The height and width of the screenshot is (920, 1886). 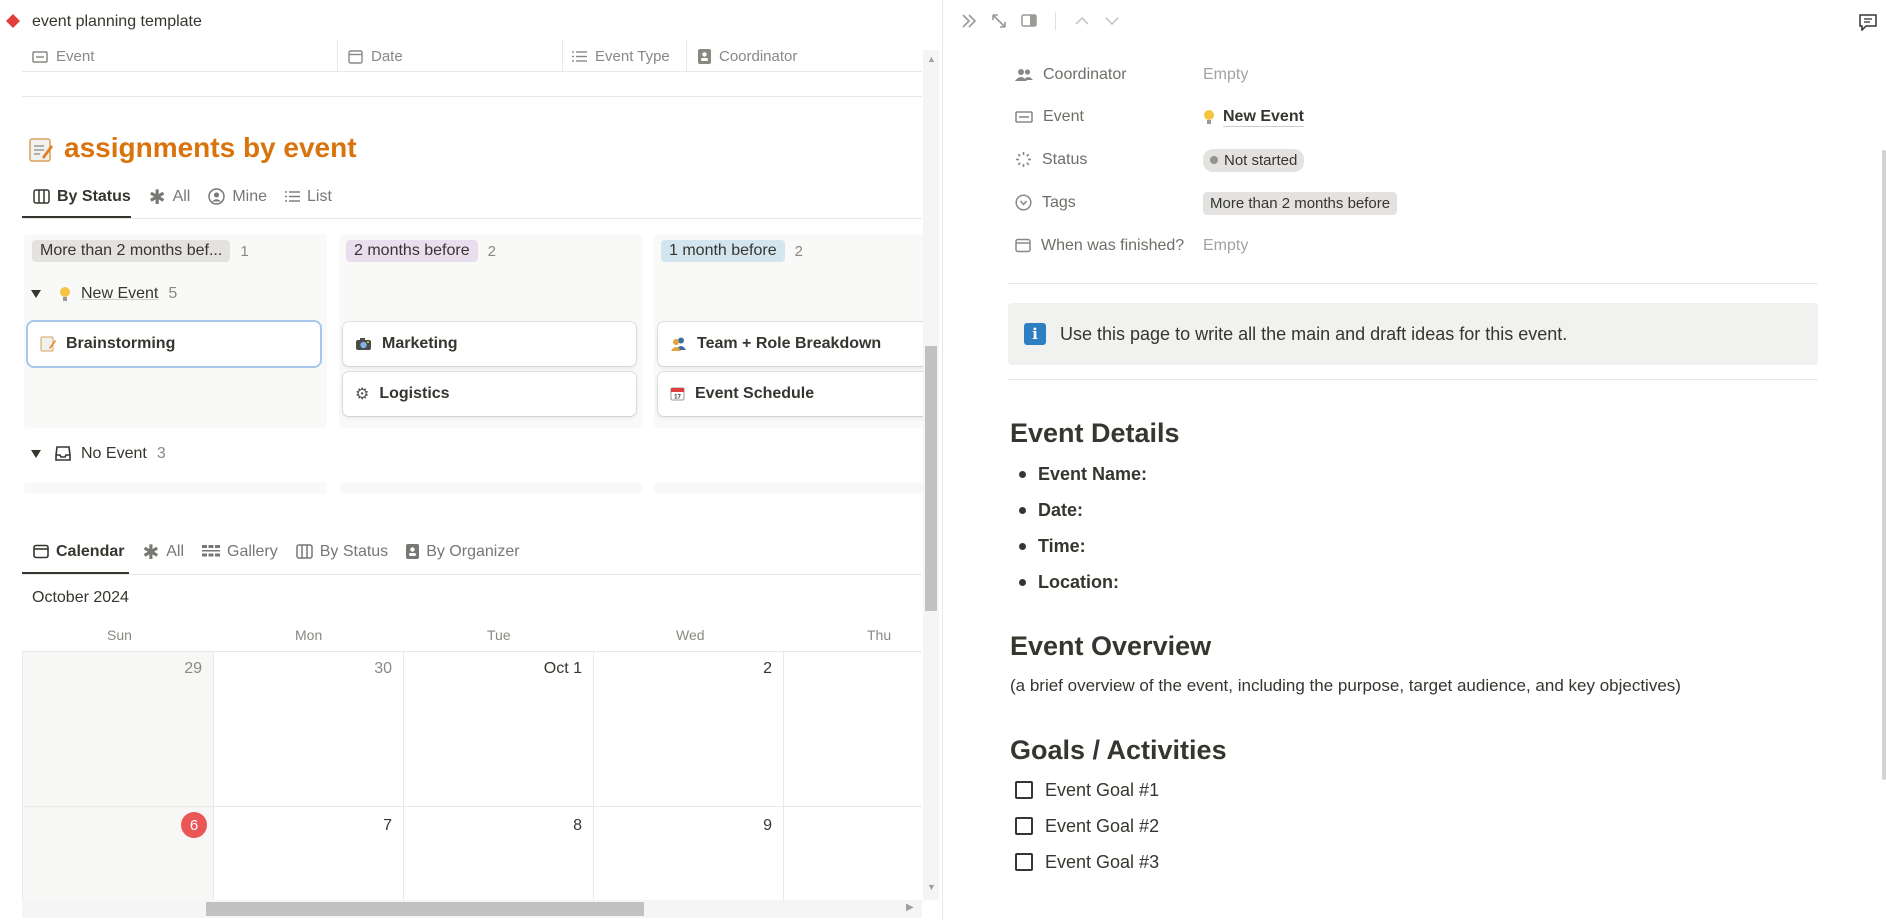 I want to click on board-icon, so click(x=304, y=552).